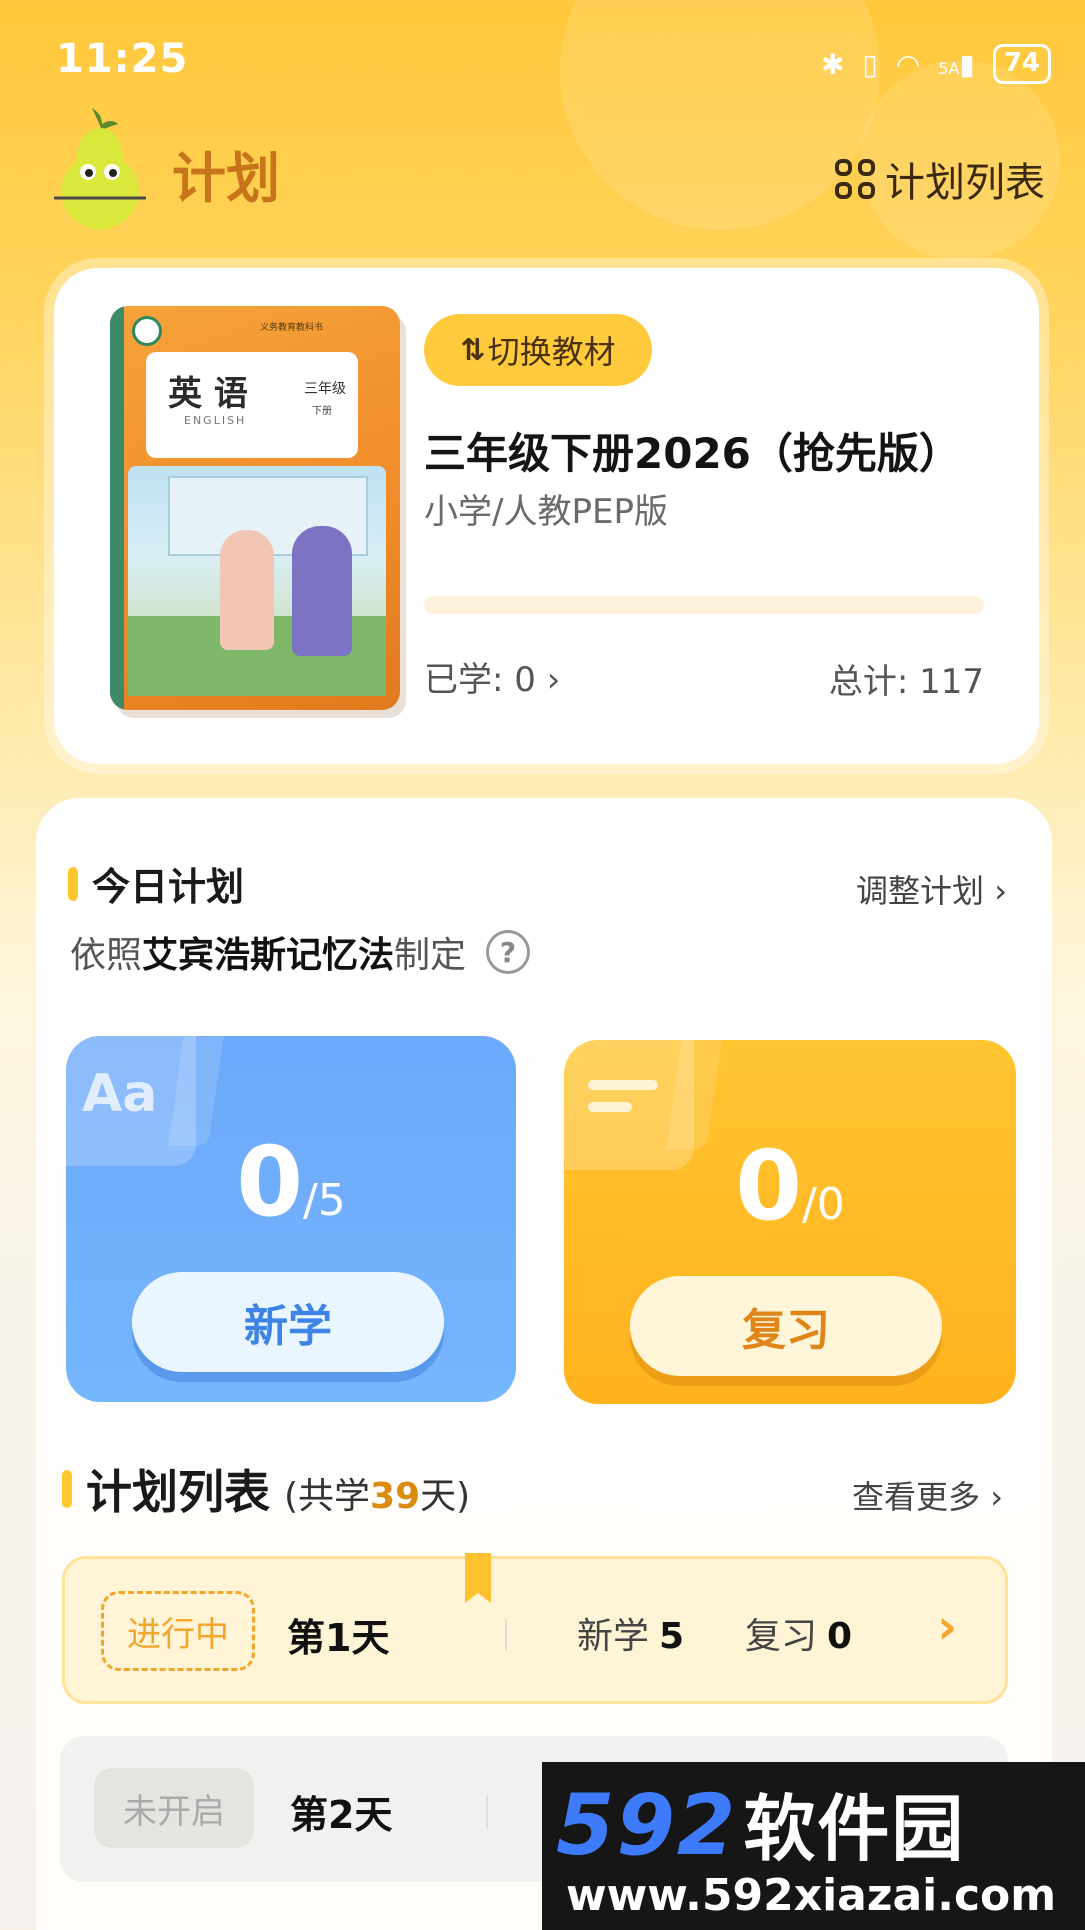  I want to click on plan-method-note: 依照 艾宾浩斯记忆法 制定 ?, so click(300, 952).